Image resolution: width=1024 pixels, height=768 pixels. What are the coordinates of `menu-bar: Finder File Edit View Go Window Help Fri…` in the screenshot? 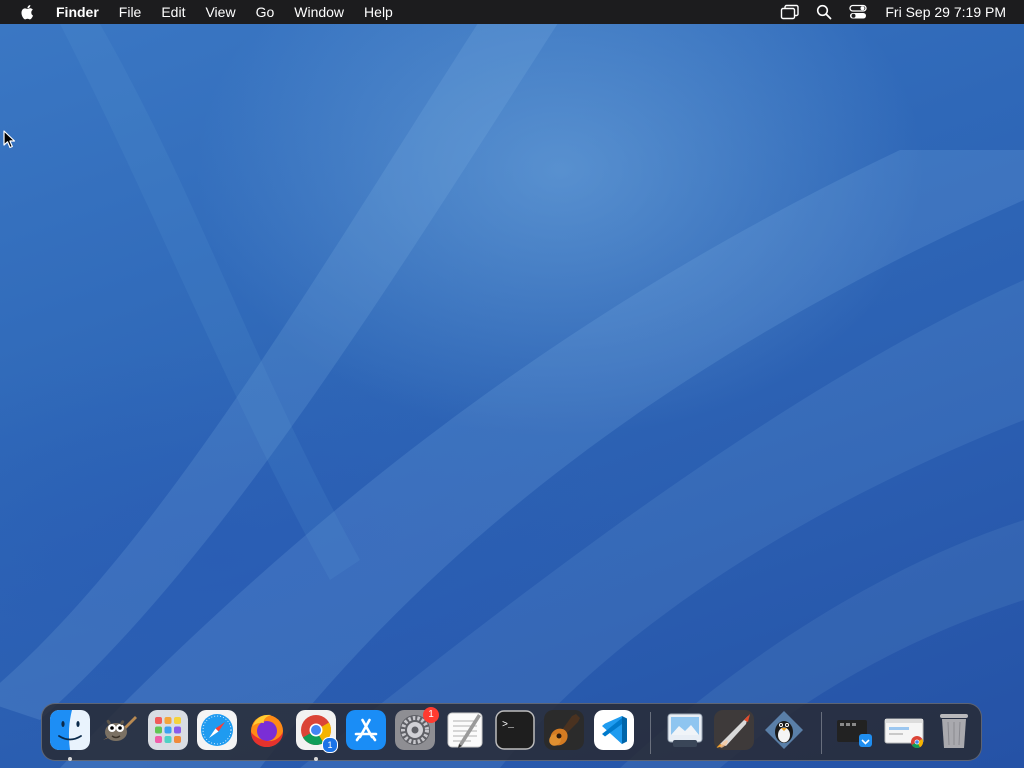 It's located at (512, 12).